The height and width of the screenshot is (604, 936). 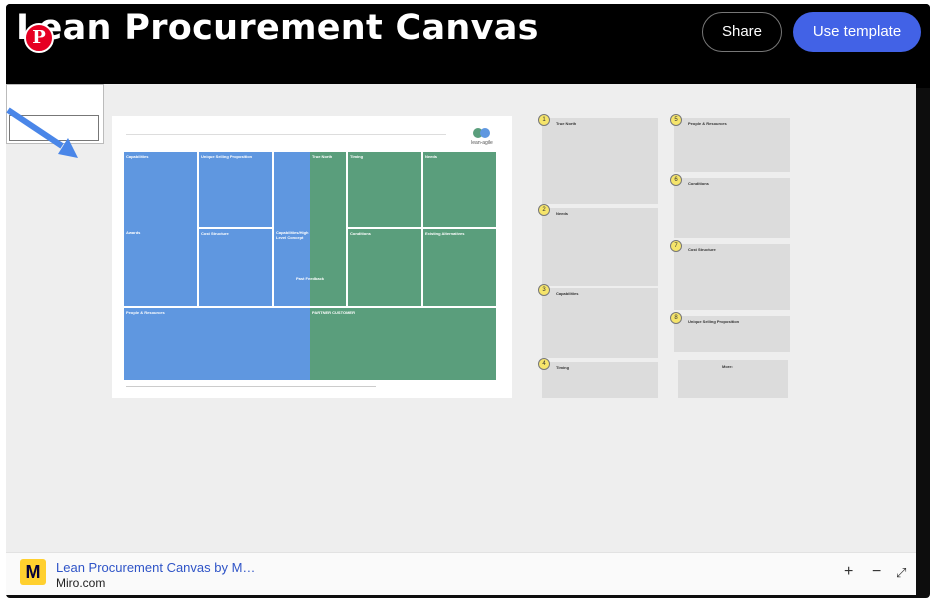 What do you see at coordinates (544, 210) in the screenshot?
I see `note-number: 2` at bounding box center [544, 210].